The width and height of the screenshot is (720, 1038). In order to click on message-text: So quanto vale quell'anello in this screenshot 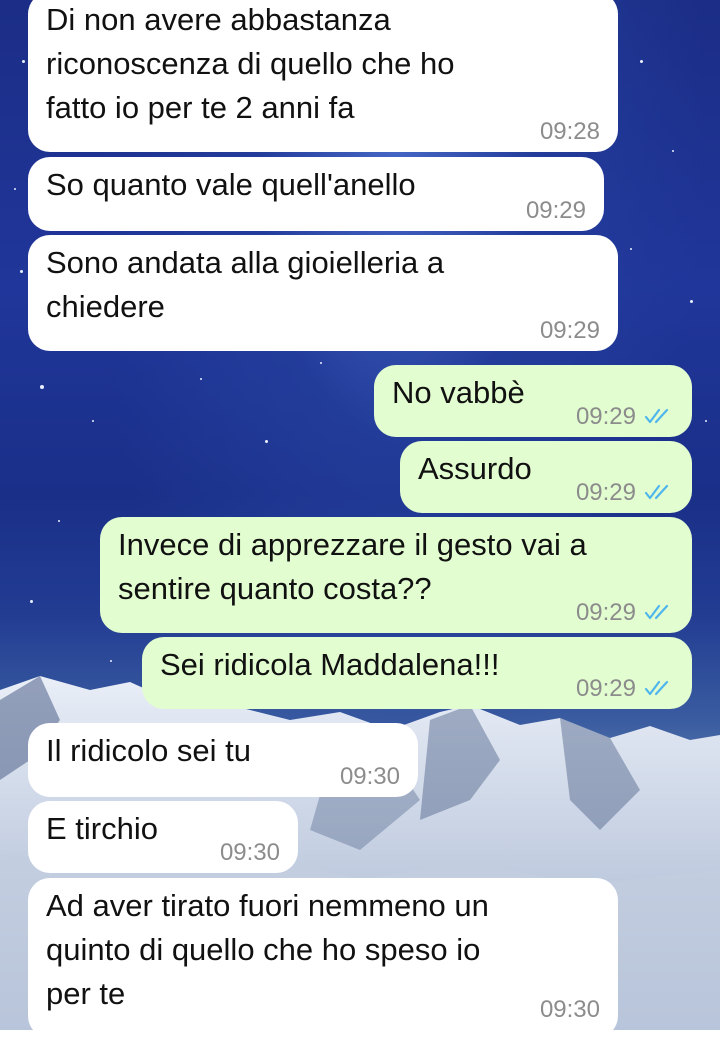, I will do `click(231, 184)`.